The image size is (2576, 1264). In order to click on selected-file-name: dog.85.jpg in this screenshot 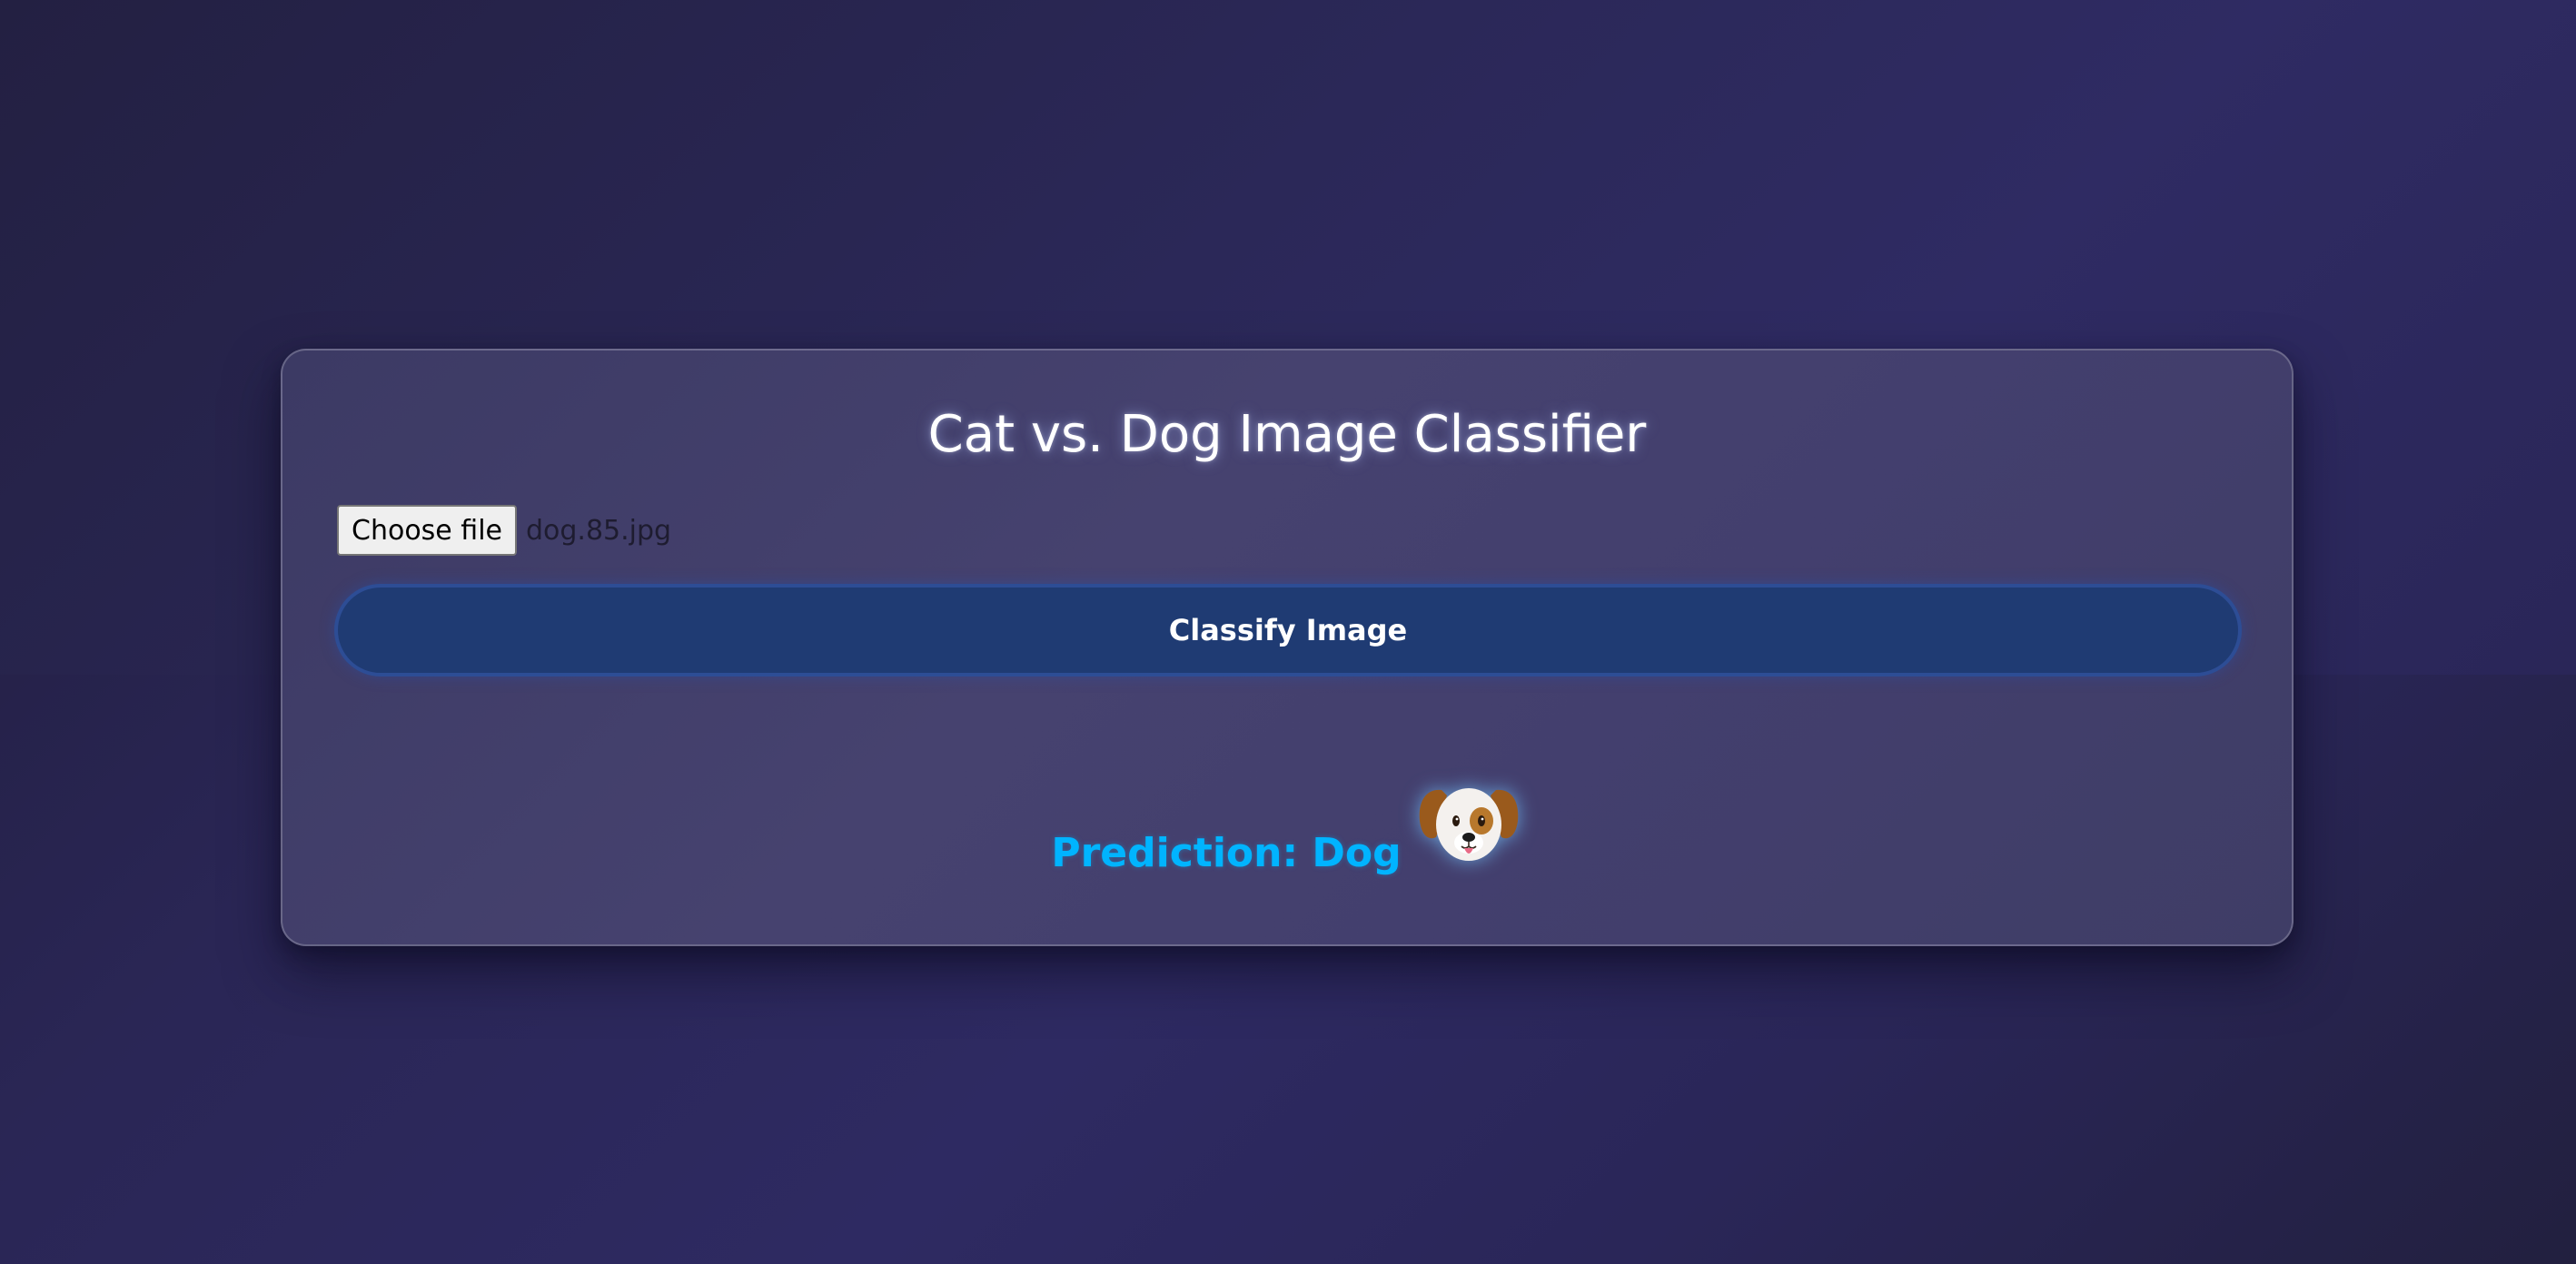, I will do `click(598, 530)`.